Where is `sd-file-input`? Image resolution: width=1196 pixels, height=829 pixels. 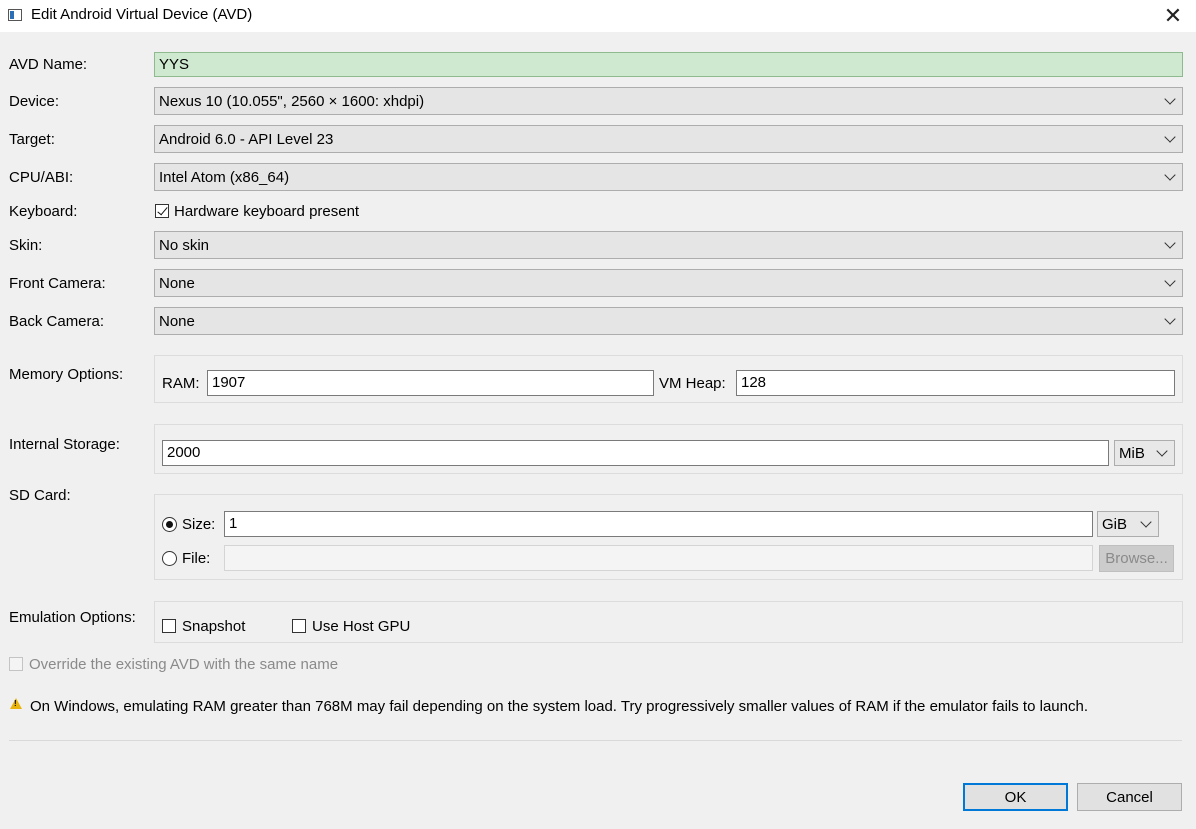 sd-file-input is located at coordinates (658, 558).